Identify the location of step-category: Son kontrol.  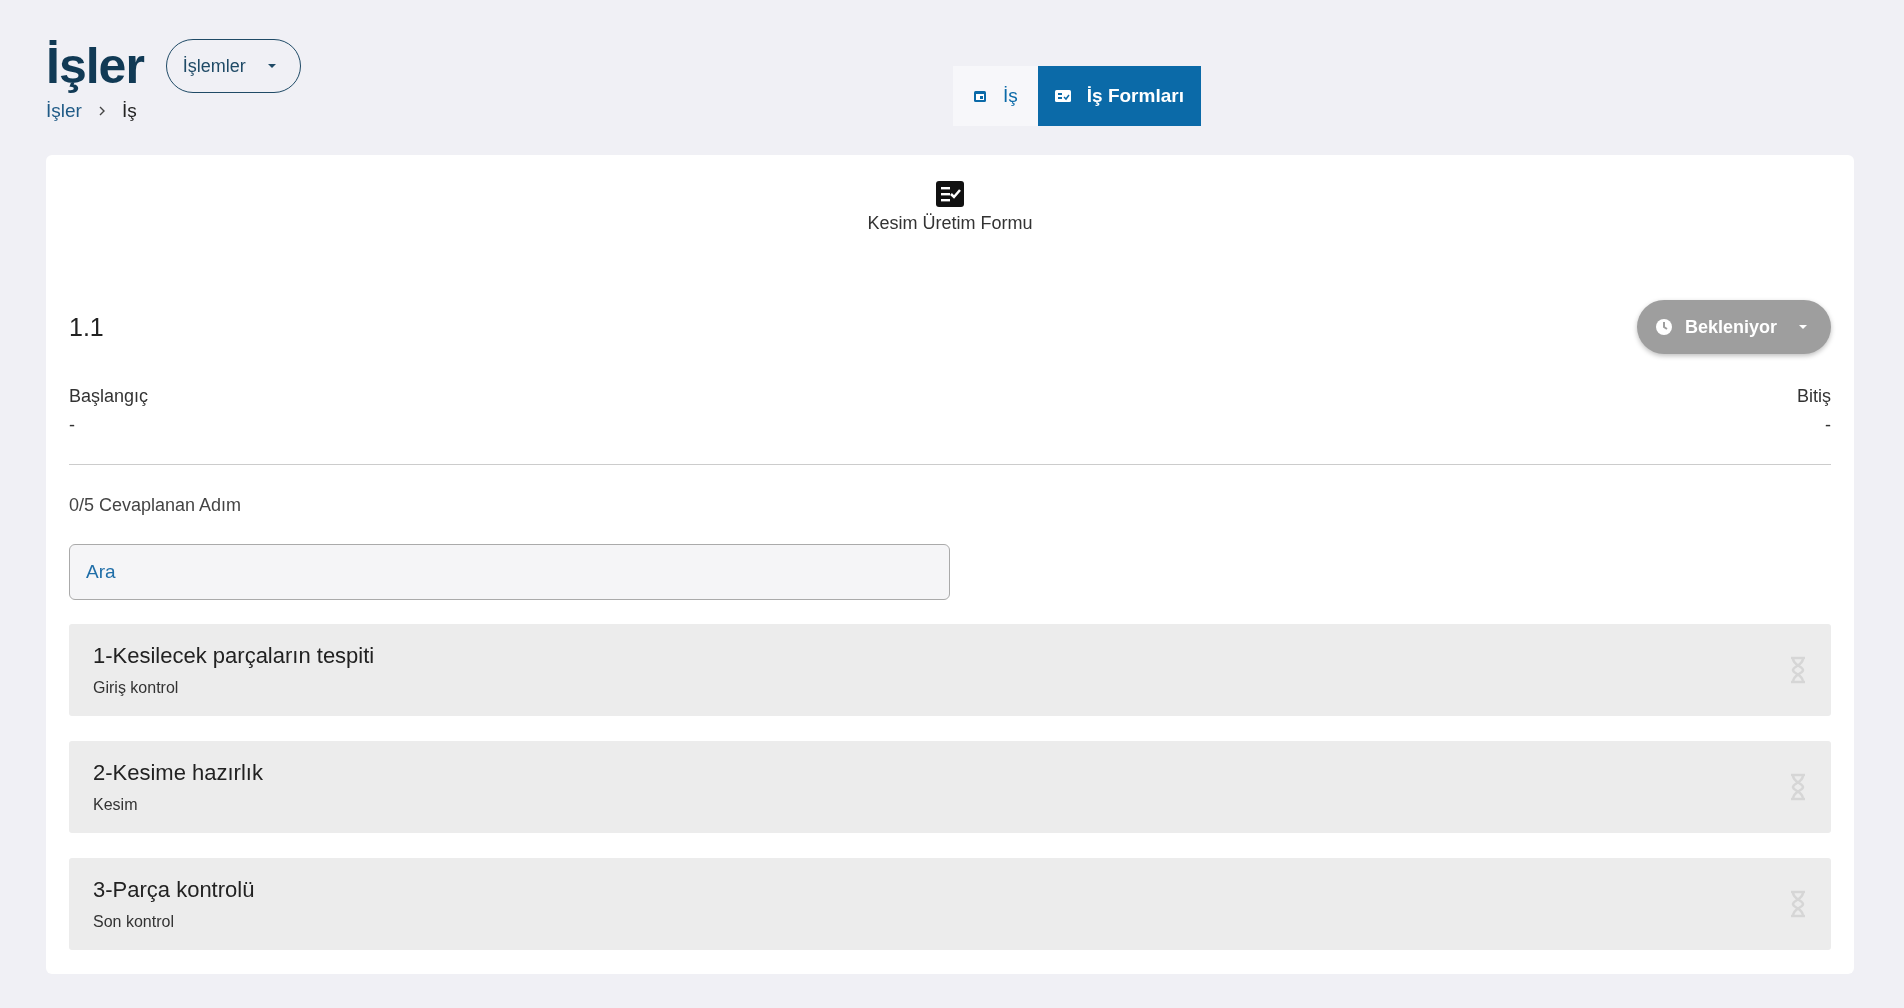
(134, 922).